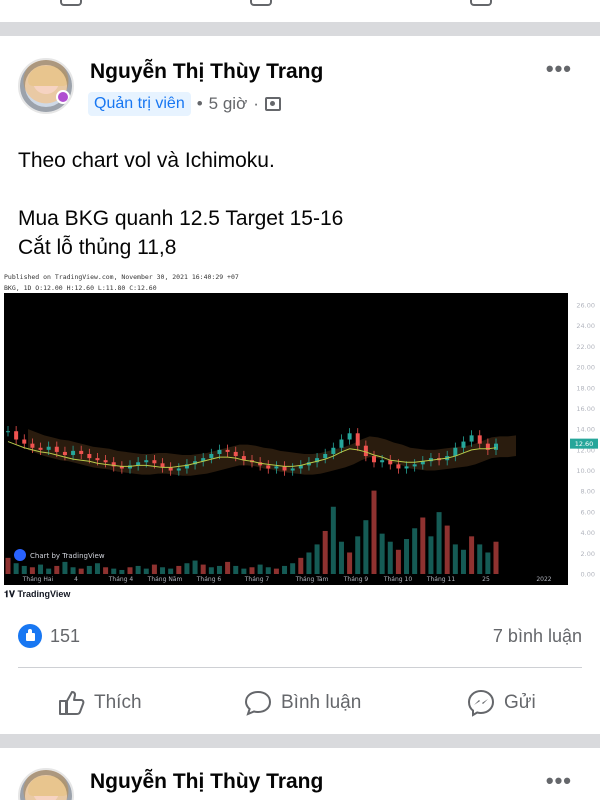  I want to click on like-button: Thích, so click(99, 703).